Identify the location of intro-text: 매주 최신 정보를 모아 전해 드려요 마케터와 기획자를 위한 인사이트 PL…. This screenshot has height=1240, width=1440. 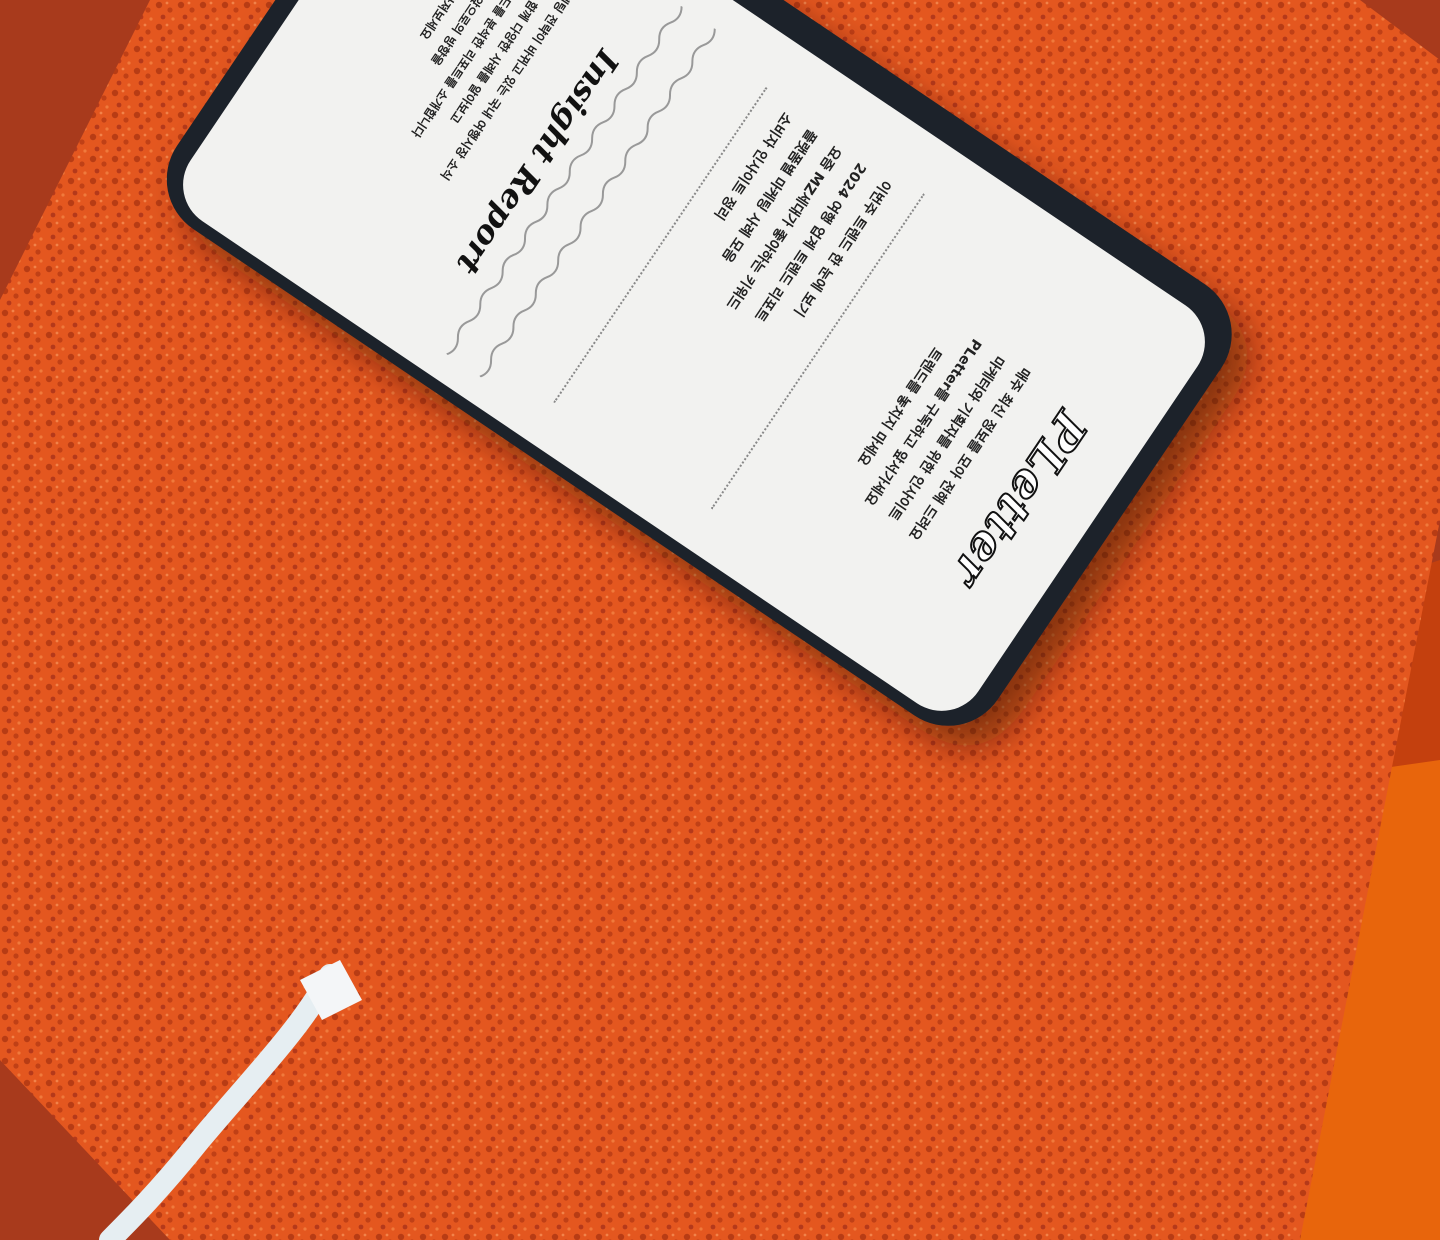
(930, 426).